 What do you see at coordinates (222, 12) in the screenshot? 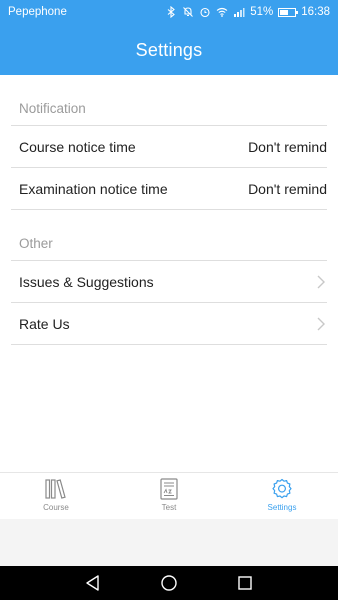
I see `wifi-icon` at bounding box center [222, 12].